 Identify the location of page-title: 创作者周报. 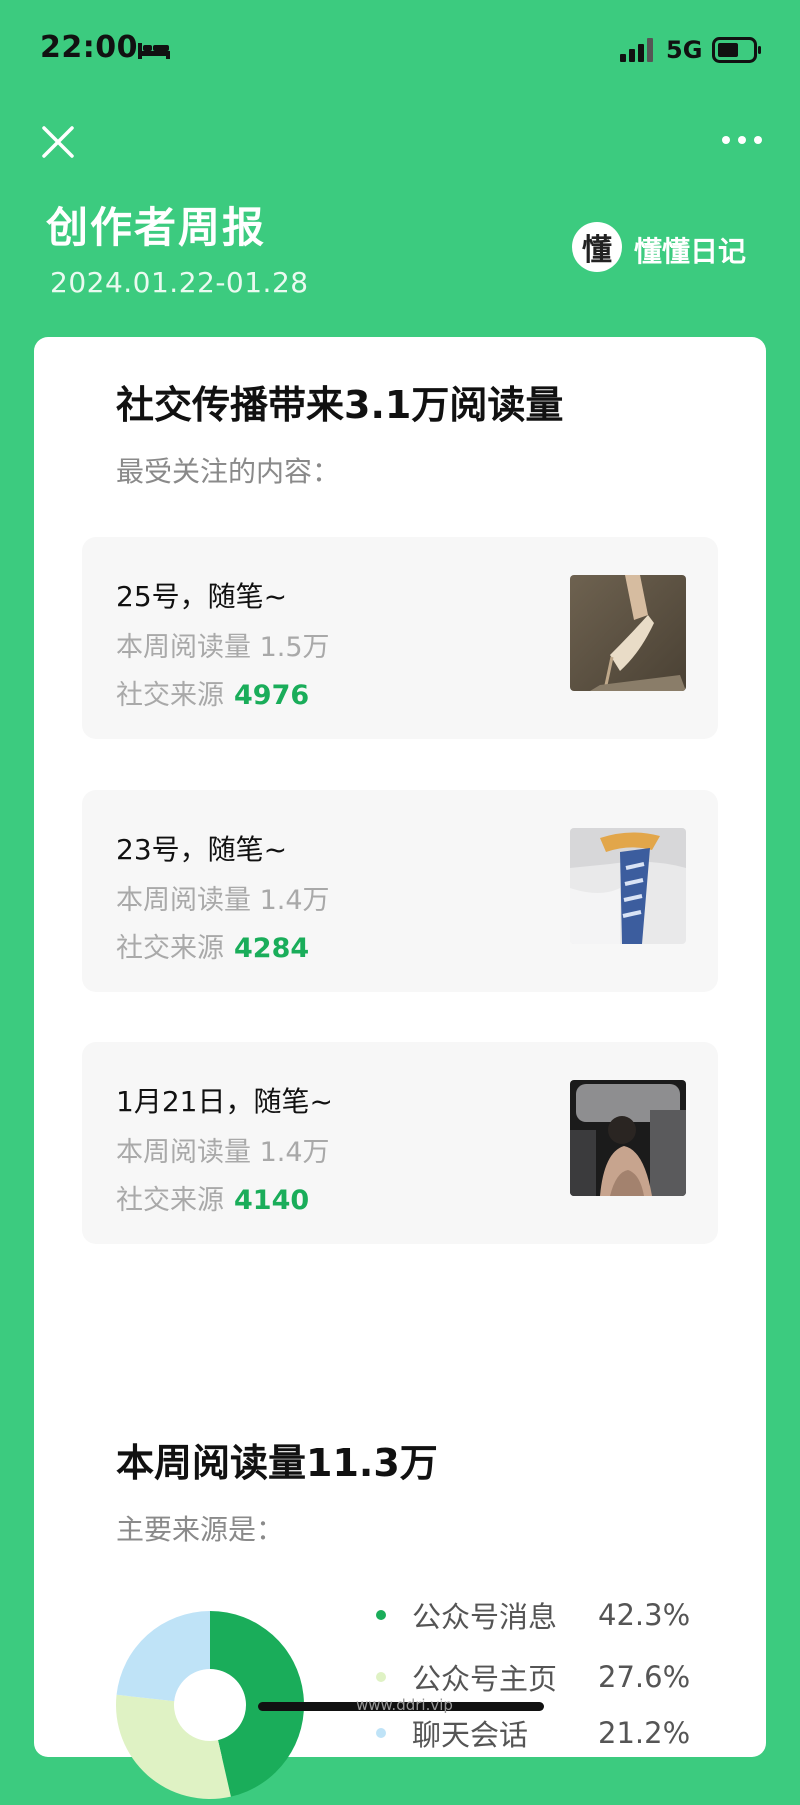
(156, 227).